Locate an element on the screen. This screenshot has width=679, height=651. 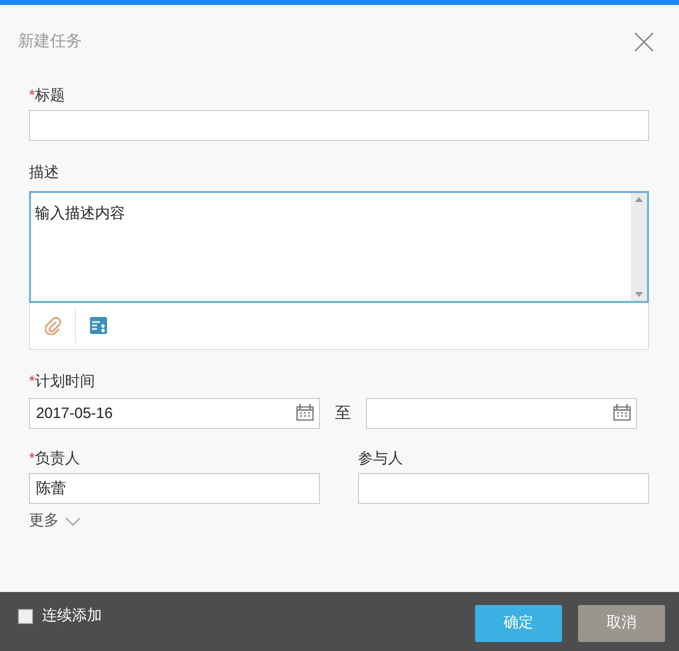
form-icon is located at coordinates (98, 325).